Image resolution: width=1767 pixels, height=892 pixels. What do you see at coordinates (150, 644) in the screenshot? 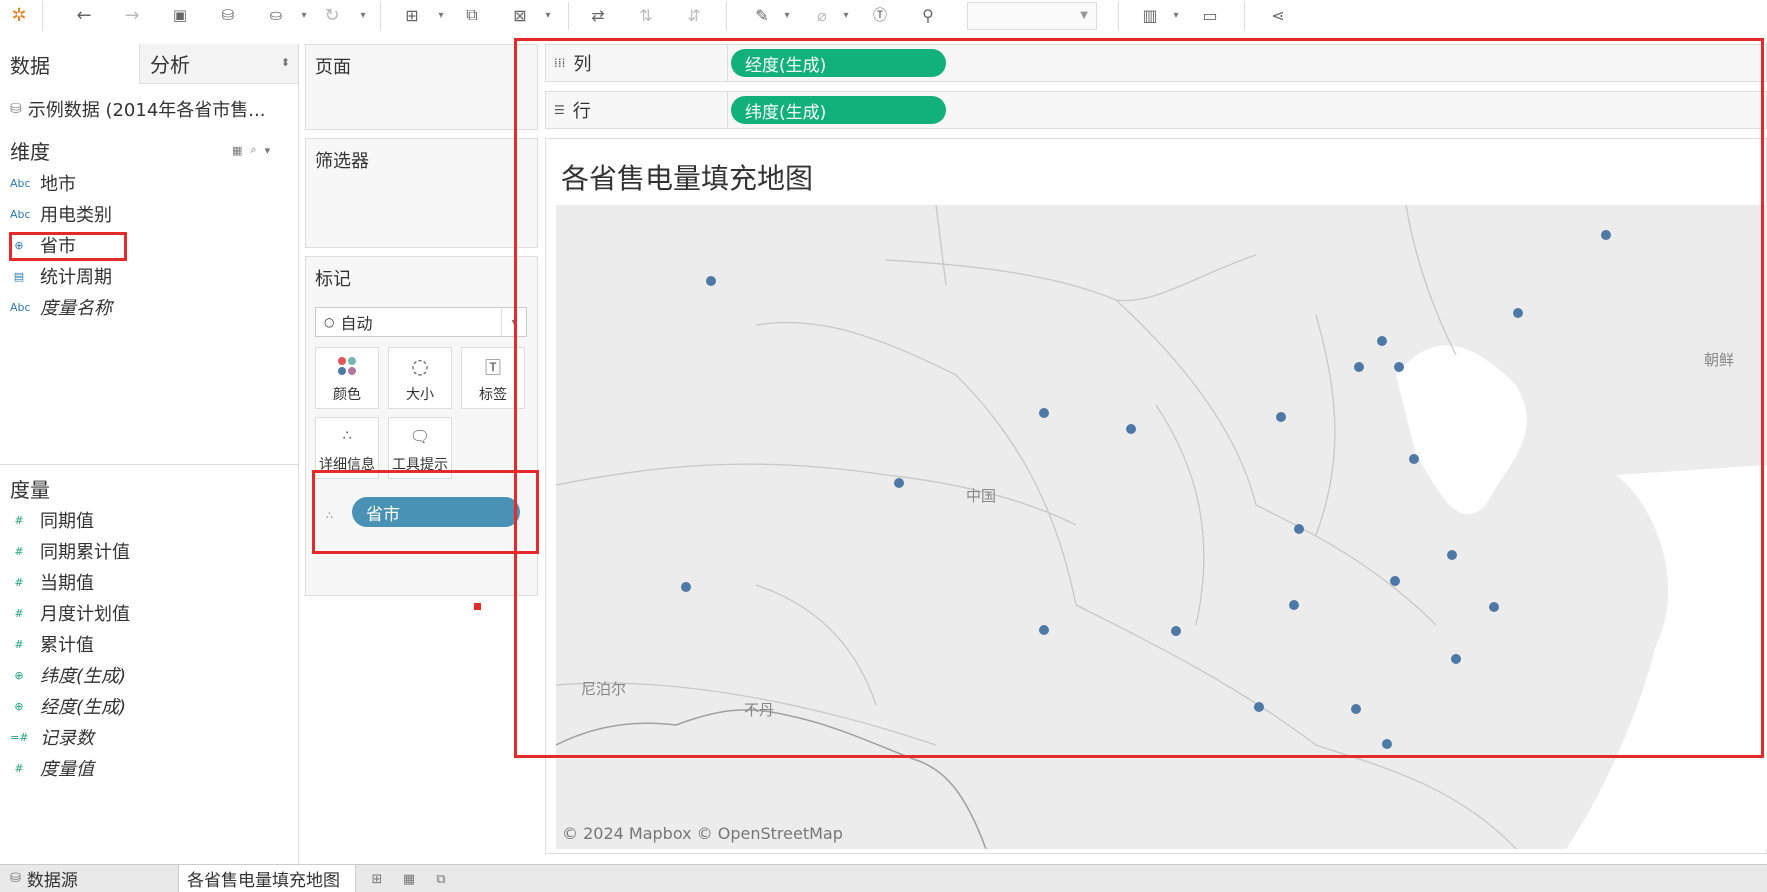
I see `measure-field: # 累计值` at bounding box center [150, 644].